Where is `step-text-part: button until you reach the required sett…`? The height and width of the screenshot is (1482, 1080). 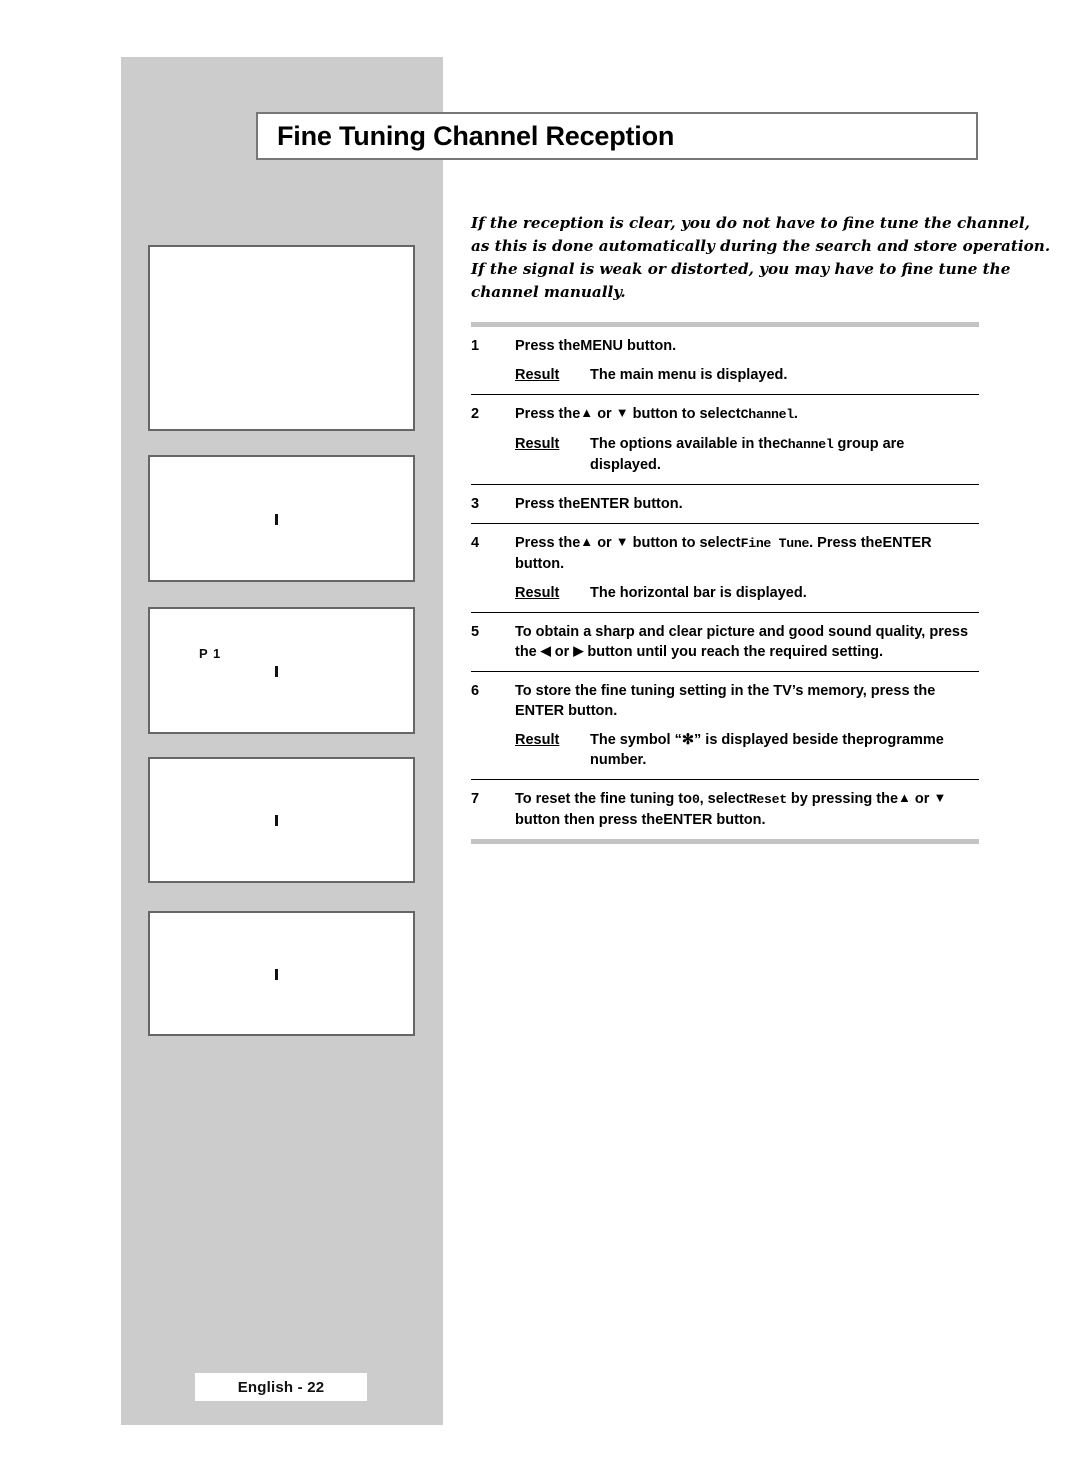 step-text-part: button until you reach the required sett… is located at coordinates (733, 652).